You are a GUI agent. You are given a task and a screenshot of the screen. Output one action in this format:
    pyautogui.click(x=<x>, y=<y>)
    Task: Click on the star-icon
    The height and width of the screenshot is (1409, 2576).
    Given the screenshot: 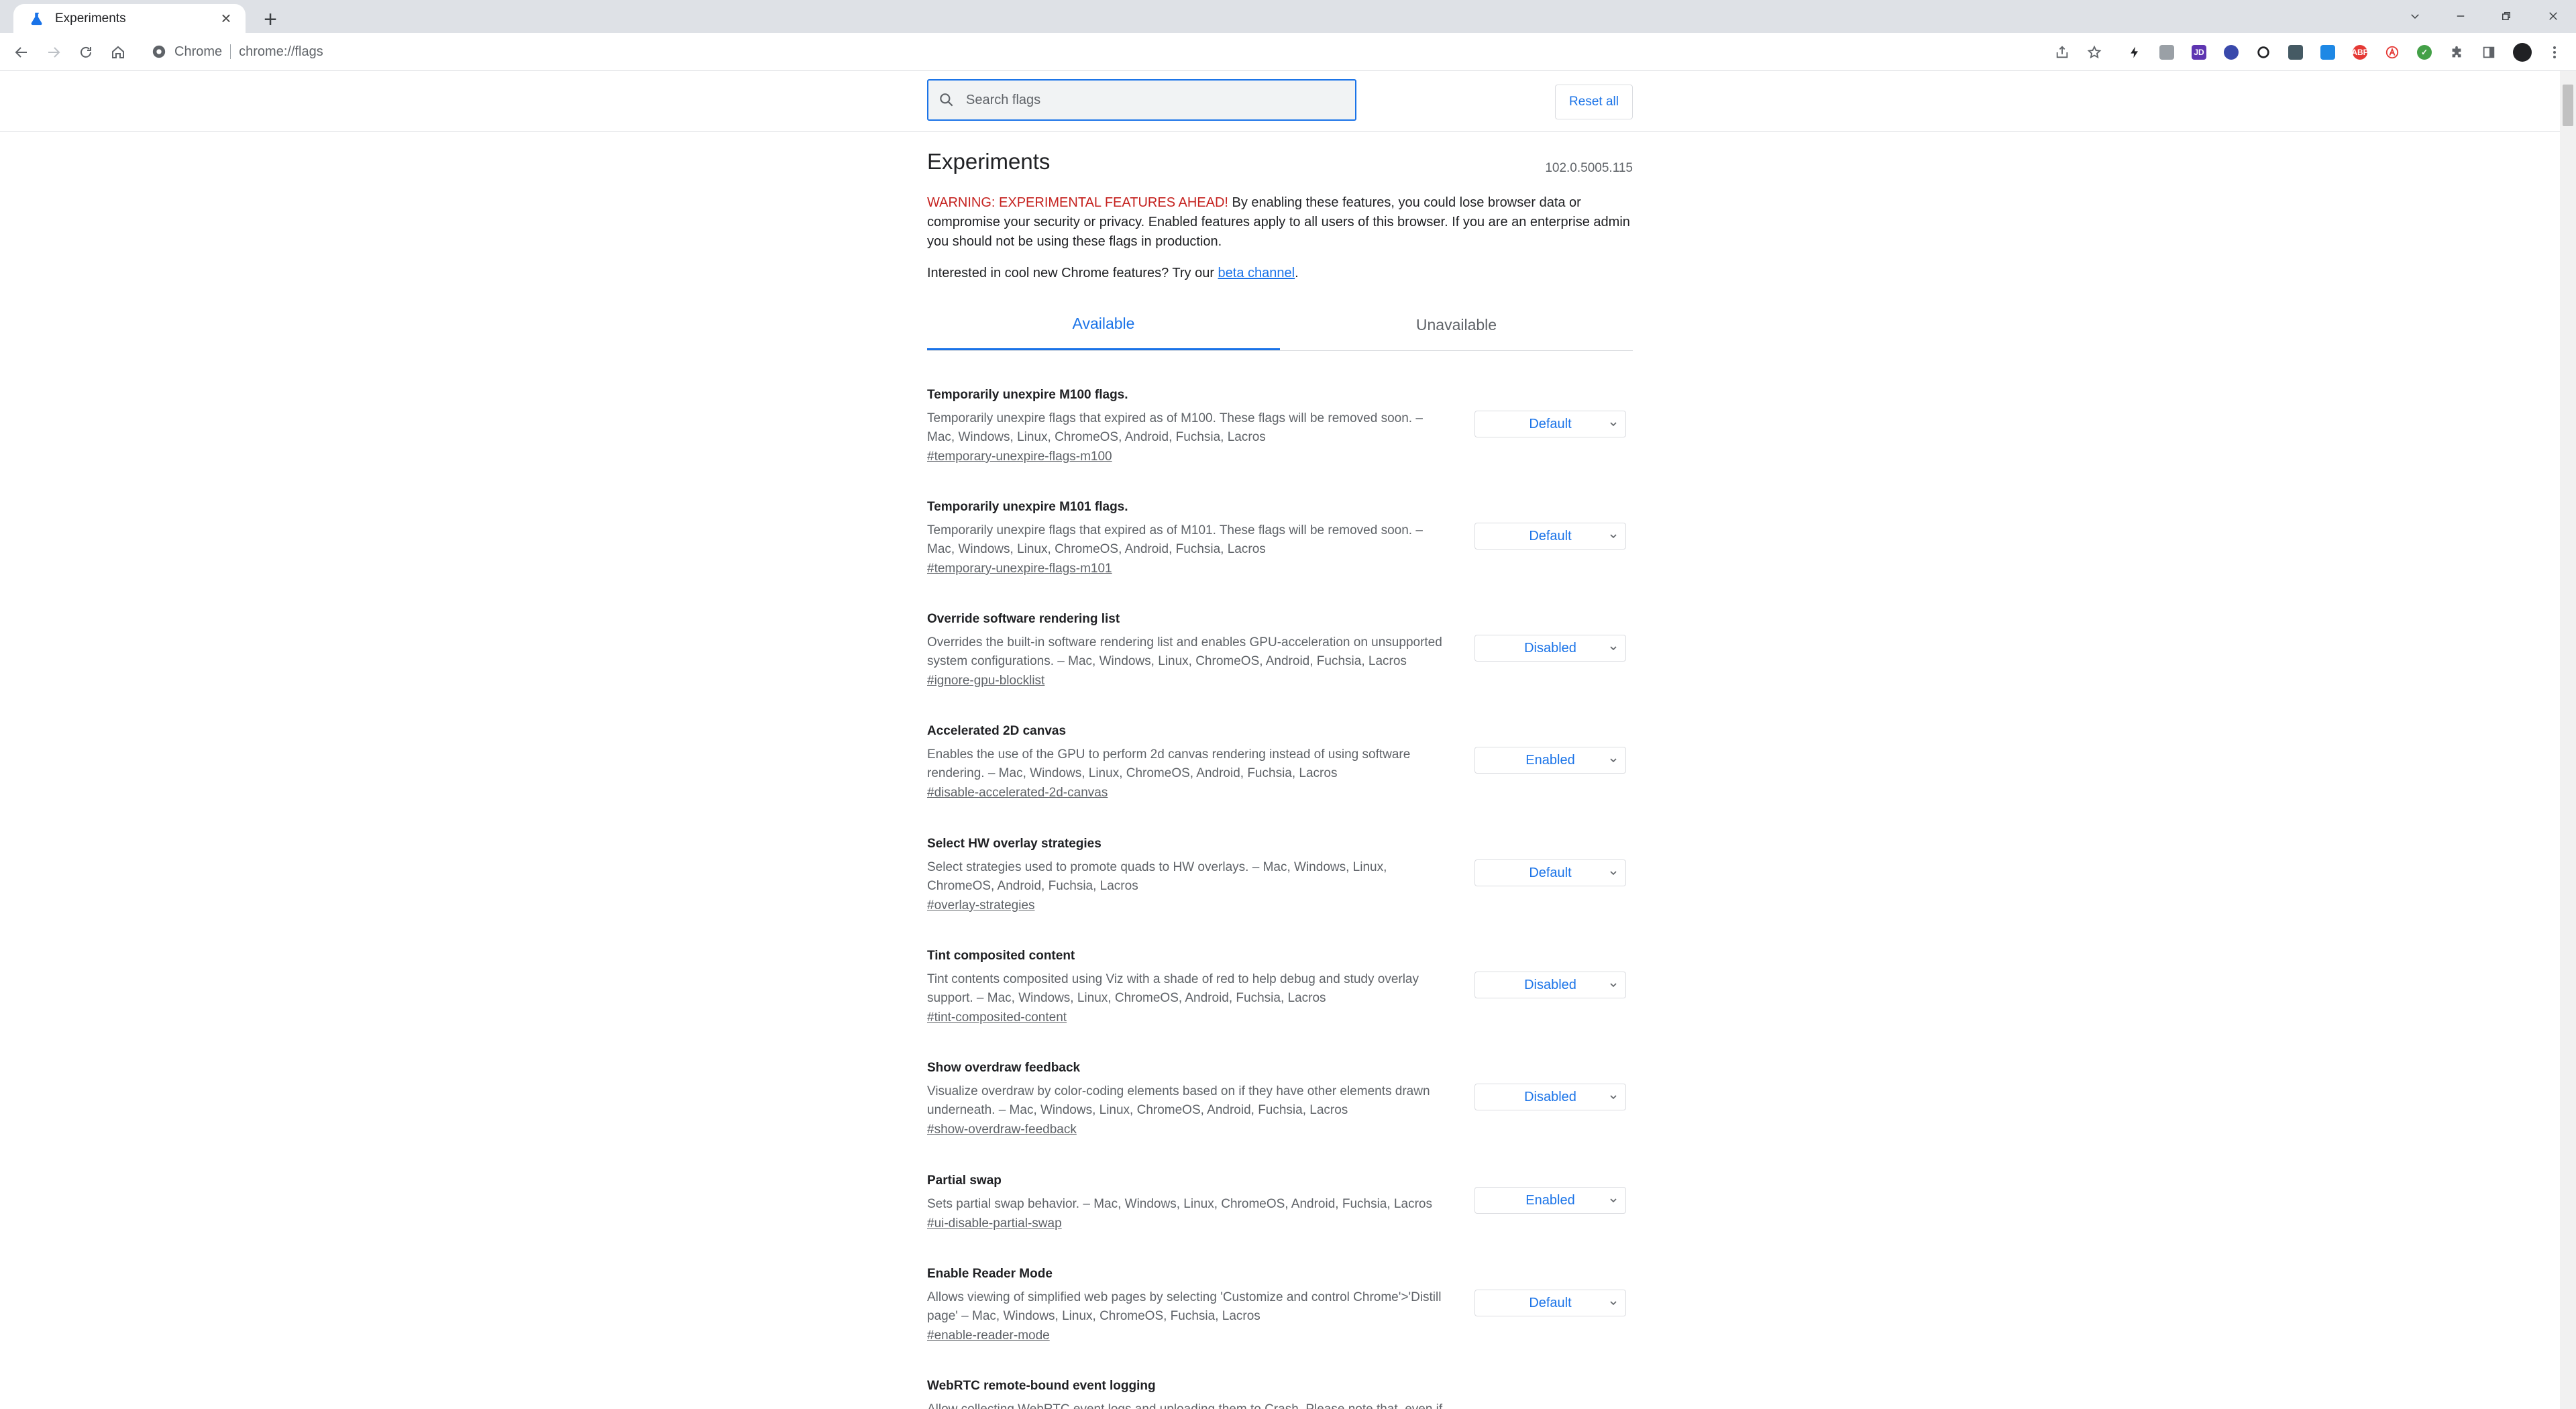 What is the action you would take?
    pyautogui.click(x=2094, y=52)
    